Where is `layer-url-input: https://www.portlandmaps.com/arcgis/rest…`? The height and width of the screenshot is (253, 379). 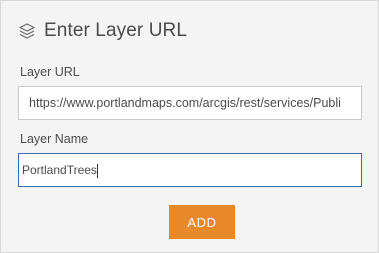
layer-url-input: https://www.portlandmaps.com/arcgis/rest… is located at coordinates (190, 103).